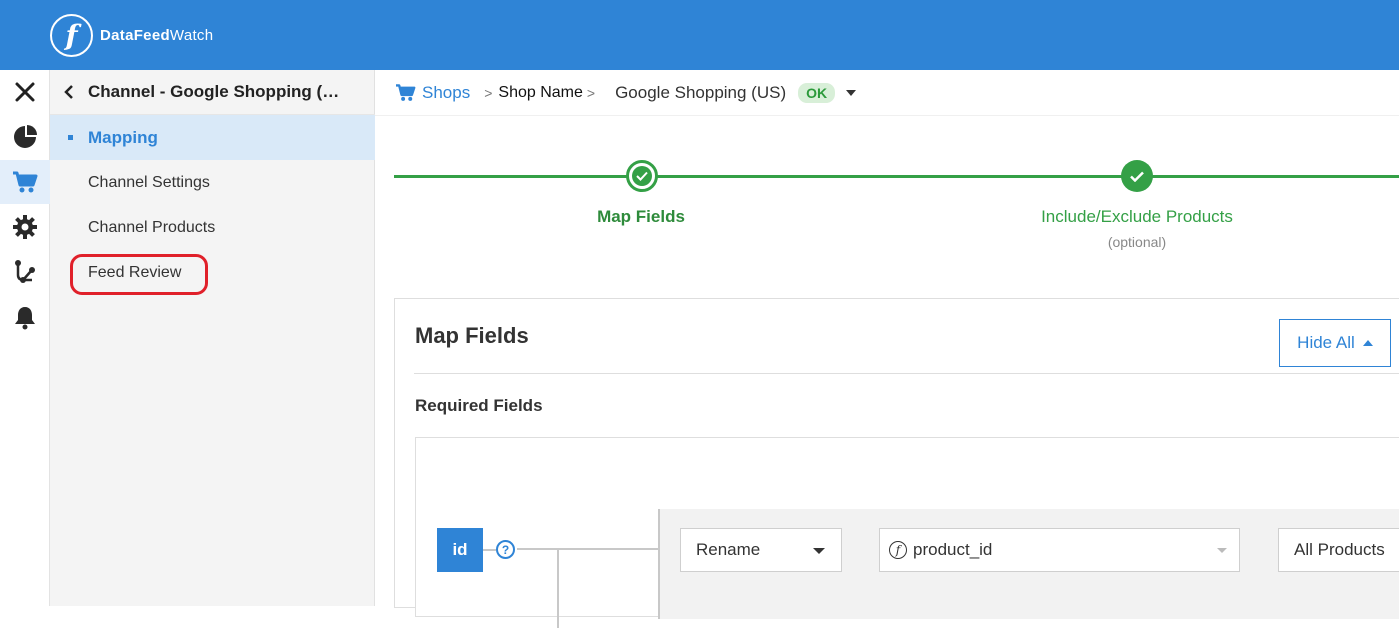  What do you see at coordinates (817, 92) in the screenshot?
I see `status-badge: OK` at bounding box center [817, 92].